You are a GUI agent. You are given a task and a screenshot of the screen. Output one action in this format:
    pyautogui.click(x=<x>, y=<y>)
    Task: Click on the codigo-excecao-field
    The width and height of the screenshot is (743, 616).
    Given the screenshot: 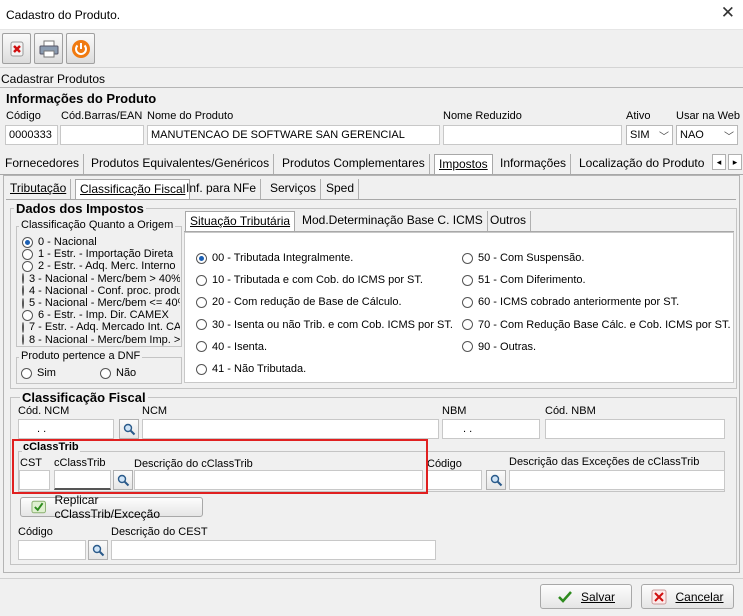 What is the action you would take?
    pyautogui.click(x=454, y=480)
    